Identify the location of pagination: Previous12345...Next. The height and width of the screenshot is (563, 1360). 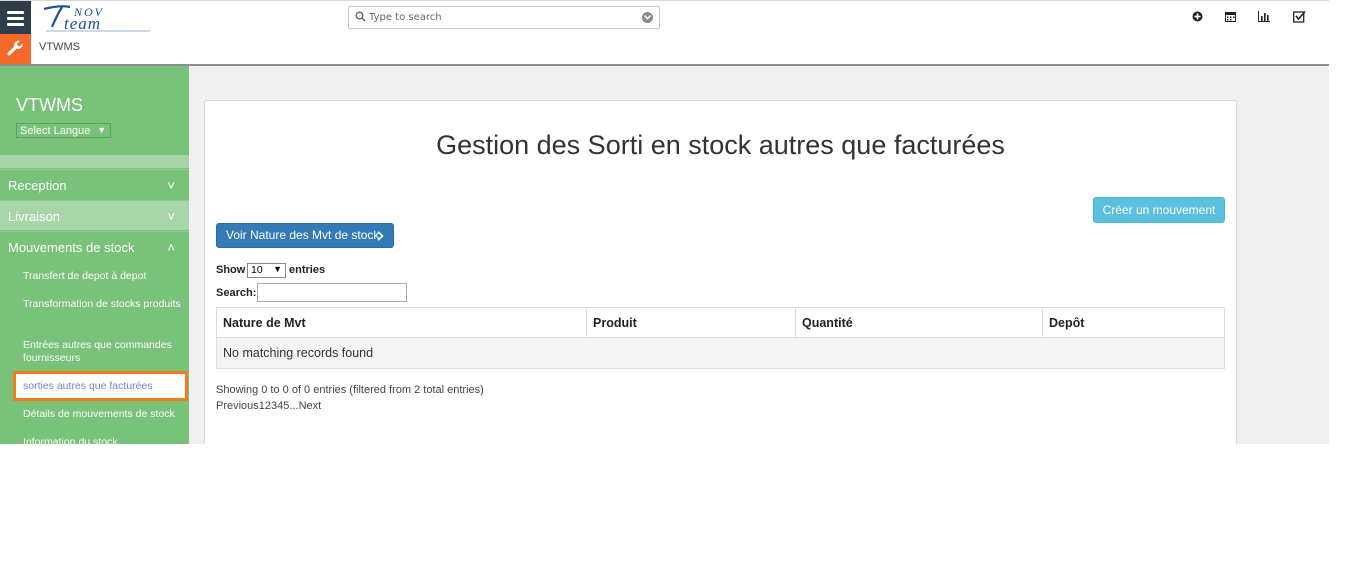
(268, 406).